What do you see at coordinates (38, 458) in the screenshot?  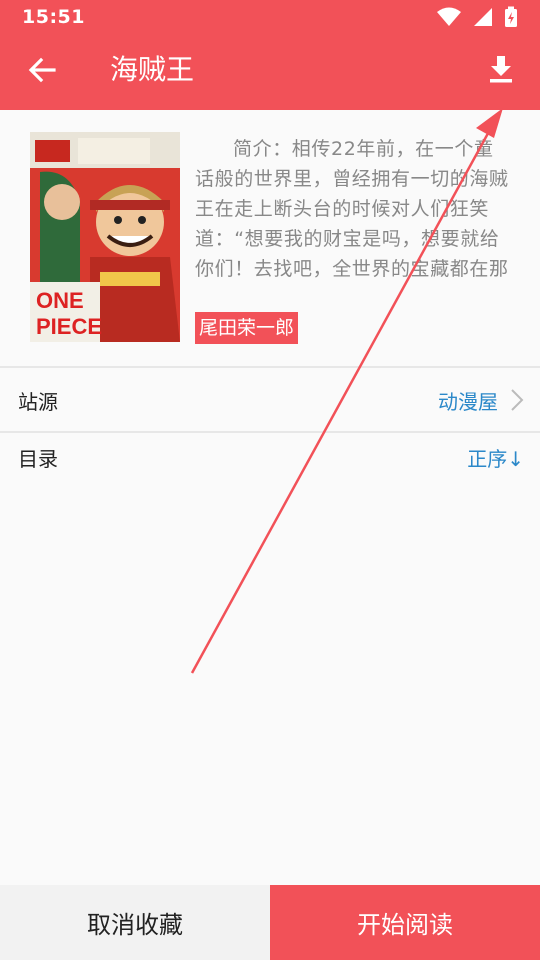 I see `catalog-label: 目录` at bounding box center [38, 458].